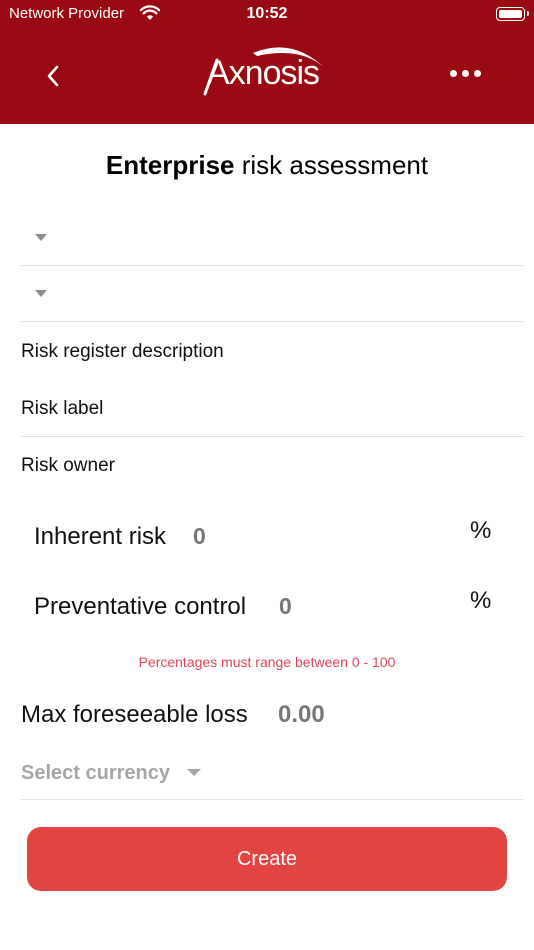 Image resolution: width=534 pixels, height=950 pixels. I want to click on axnosis-logo: Axnosis, so click(265, 68).